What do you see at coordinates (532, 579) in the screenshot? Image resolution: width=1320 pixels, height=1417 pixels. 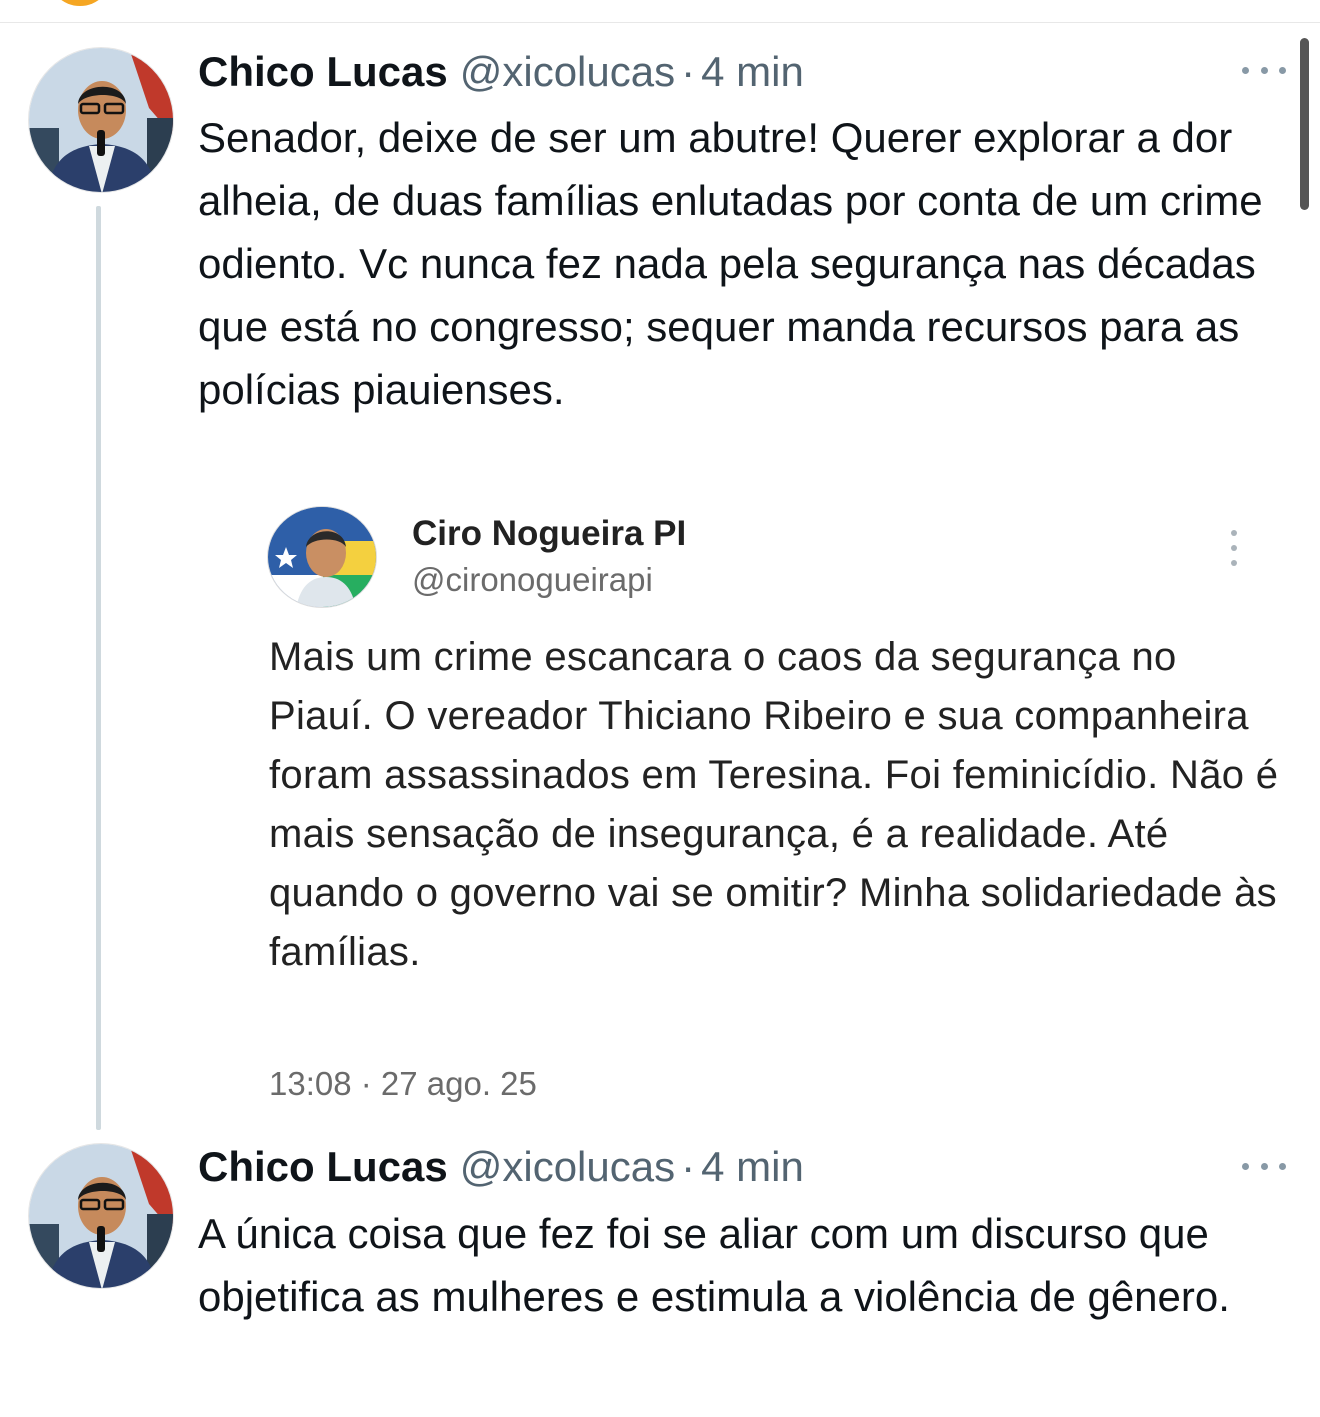 I see `quoted-author-handle: @cironogueirapi` at bounding box center [532, 579].